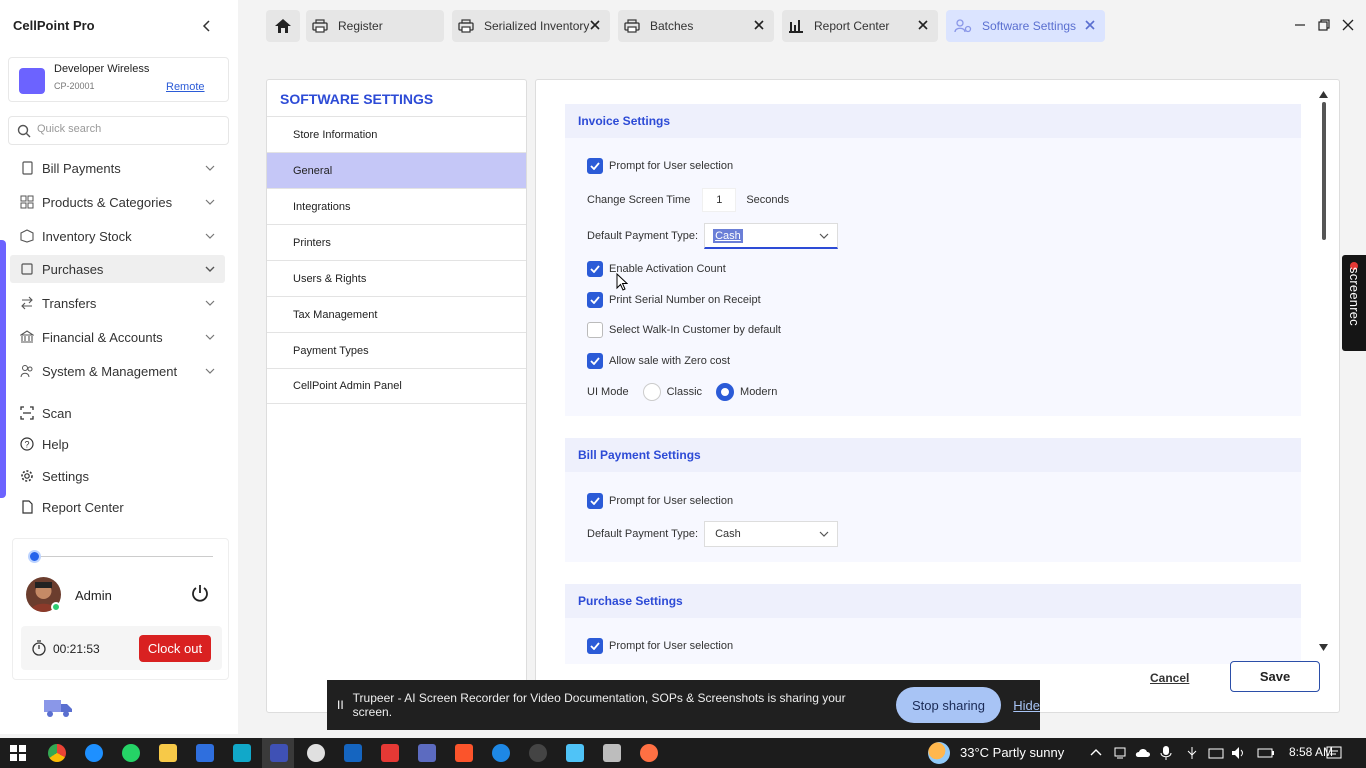  What do you see at coordinates (117, 202) in the screenshot?
I see `nav-products-categories: Products & Categories` at bounding box center [117, 202].